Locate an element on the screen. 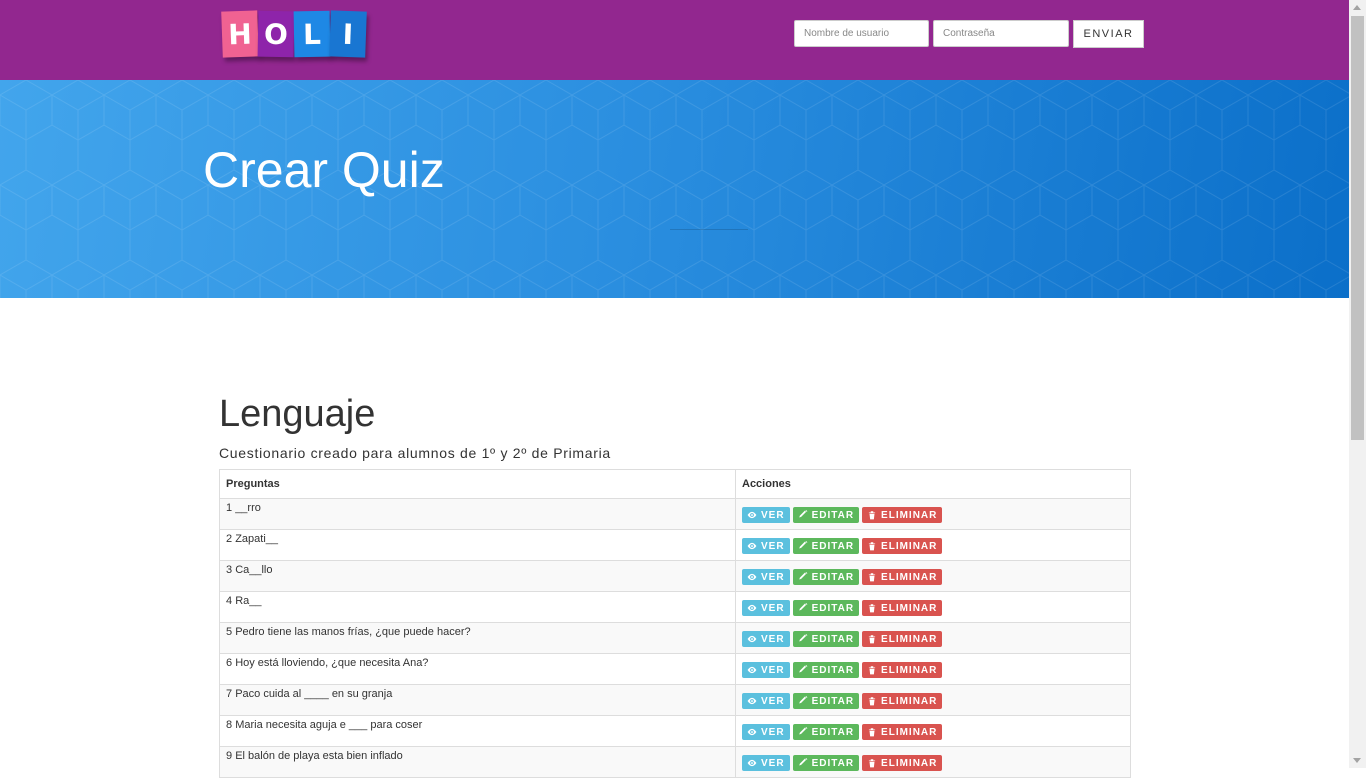 This screenshot has height=778, width=1366. table-row: 3 Ca__llo VER EDITAR ELIMINAR is located at coordinates (675, 576).